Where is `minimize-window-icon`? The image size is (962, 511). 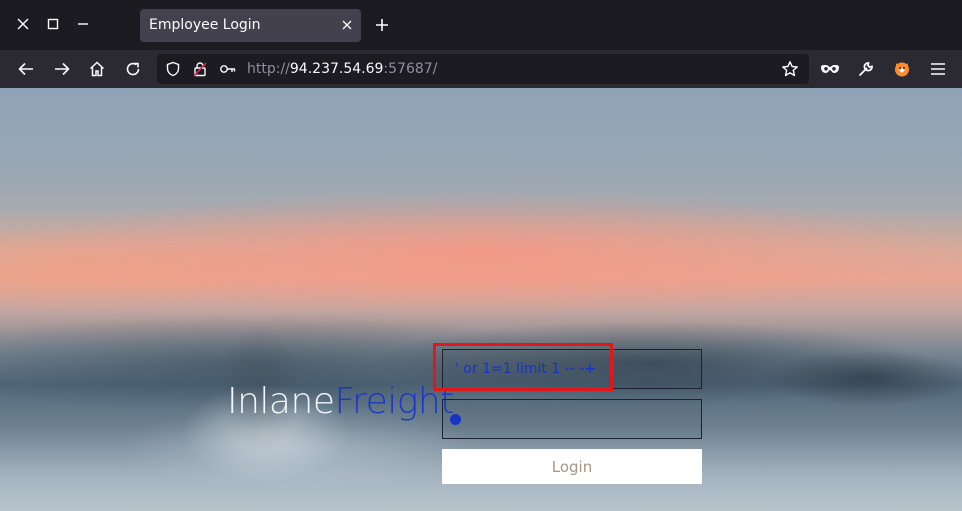 minimize-window-icon is located at coordinates (83, 24).